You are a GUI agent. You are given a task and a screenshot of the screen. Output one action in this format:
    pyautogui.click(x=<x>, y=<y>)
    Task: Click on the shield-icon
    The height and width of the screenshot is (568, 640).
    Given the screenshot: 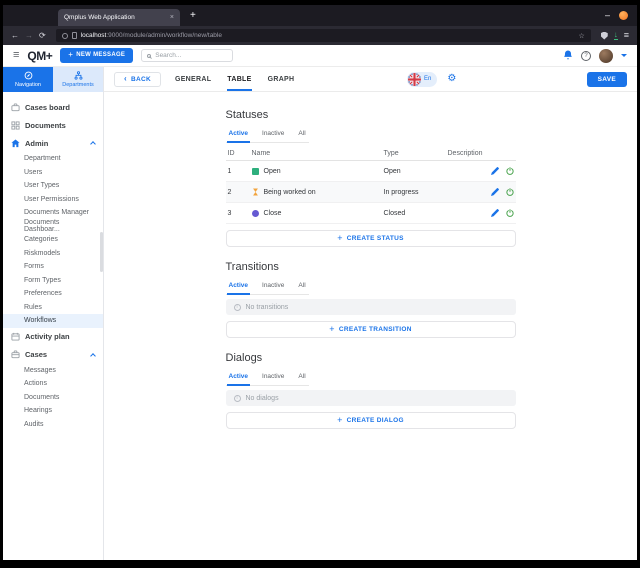 What is the action you would take?
    pyautogui.click(x=604, y=35)
    